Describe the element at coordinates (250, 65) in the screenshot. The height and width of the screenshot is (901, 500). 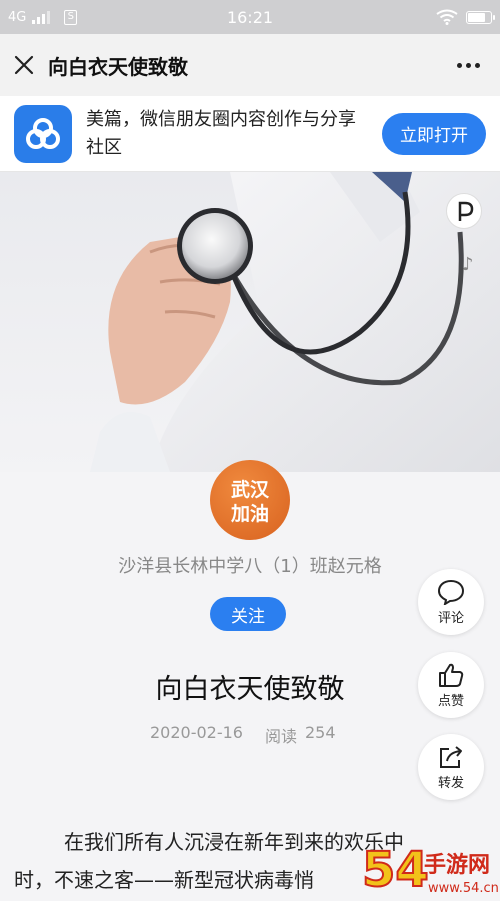
I see `nav-bar: 向白衣天使致敬` at that location.